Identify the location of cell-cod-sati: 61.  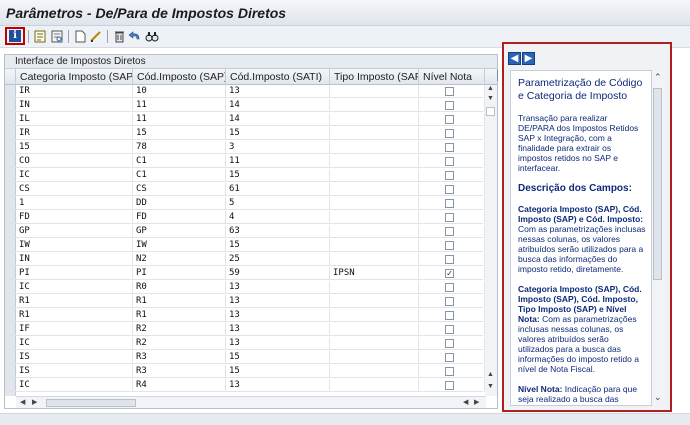
(278, 189).